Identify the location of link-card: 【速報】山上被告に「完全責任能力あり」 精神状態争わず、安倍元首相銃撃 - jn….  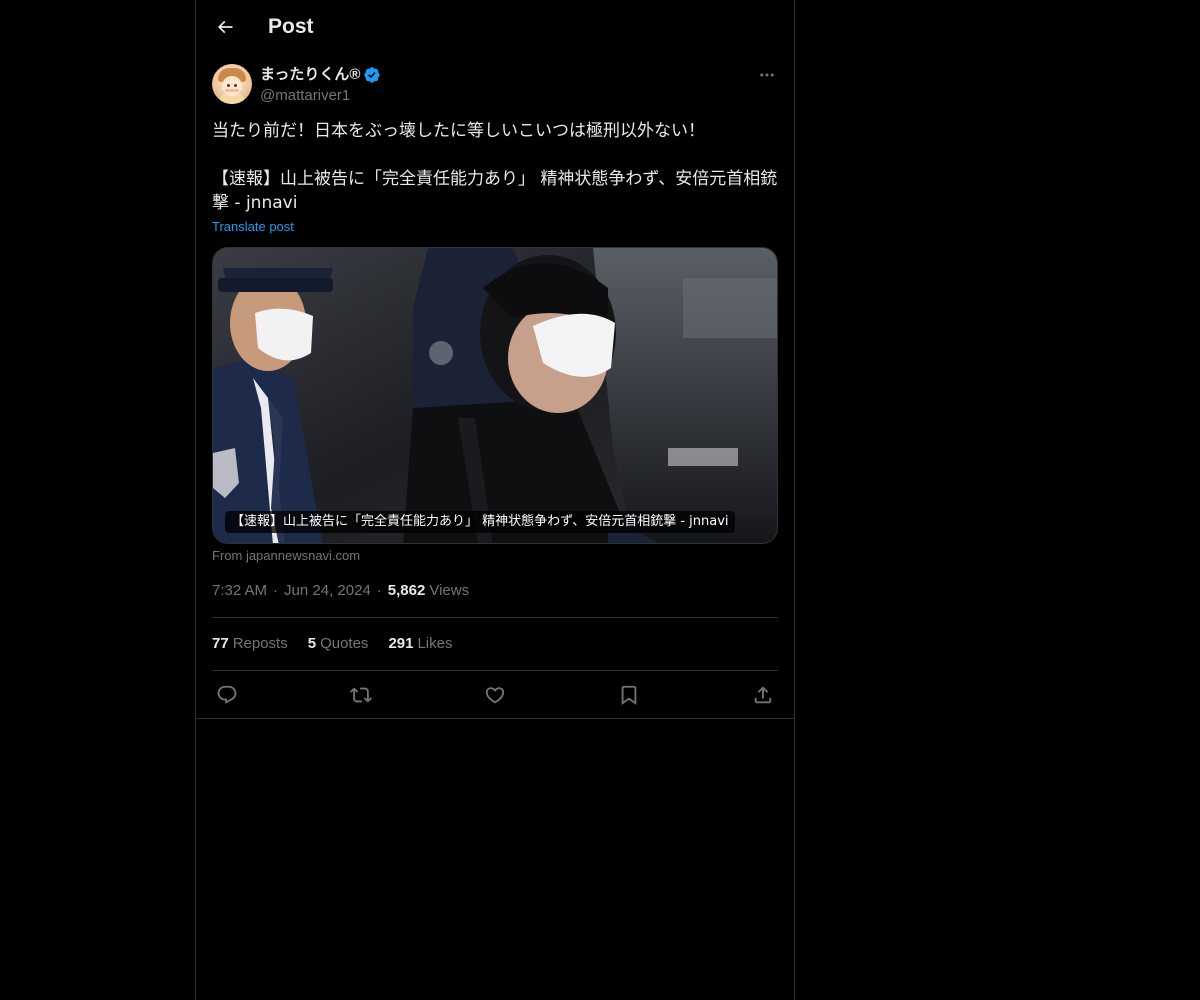
(495, 395).